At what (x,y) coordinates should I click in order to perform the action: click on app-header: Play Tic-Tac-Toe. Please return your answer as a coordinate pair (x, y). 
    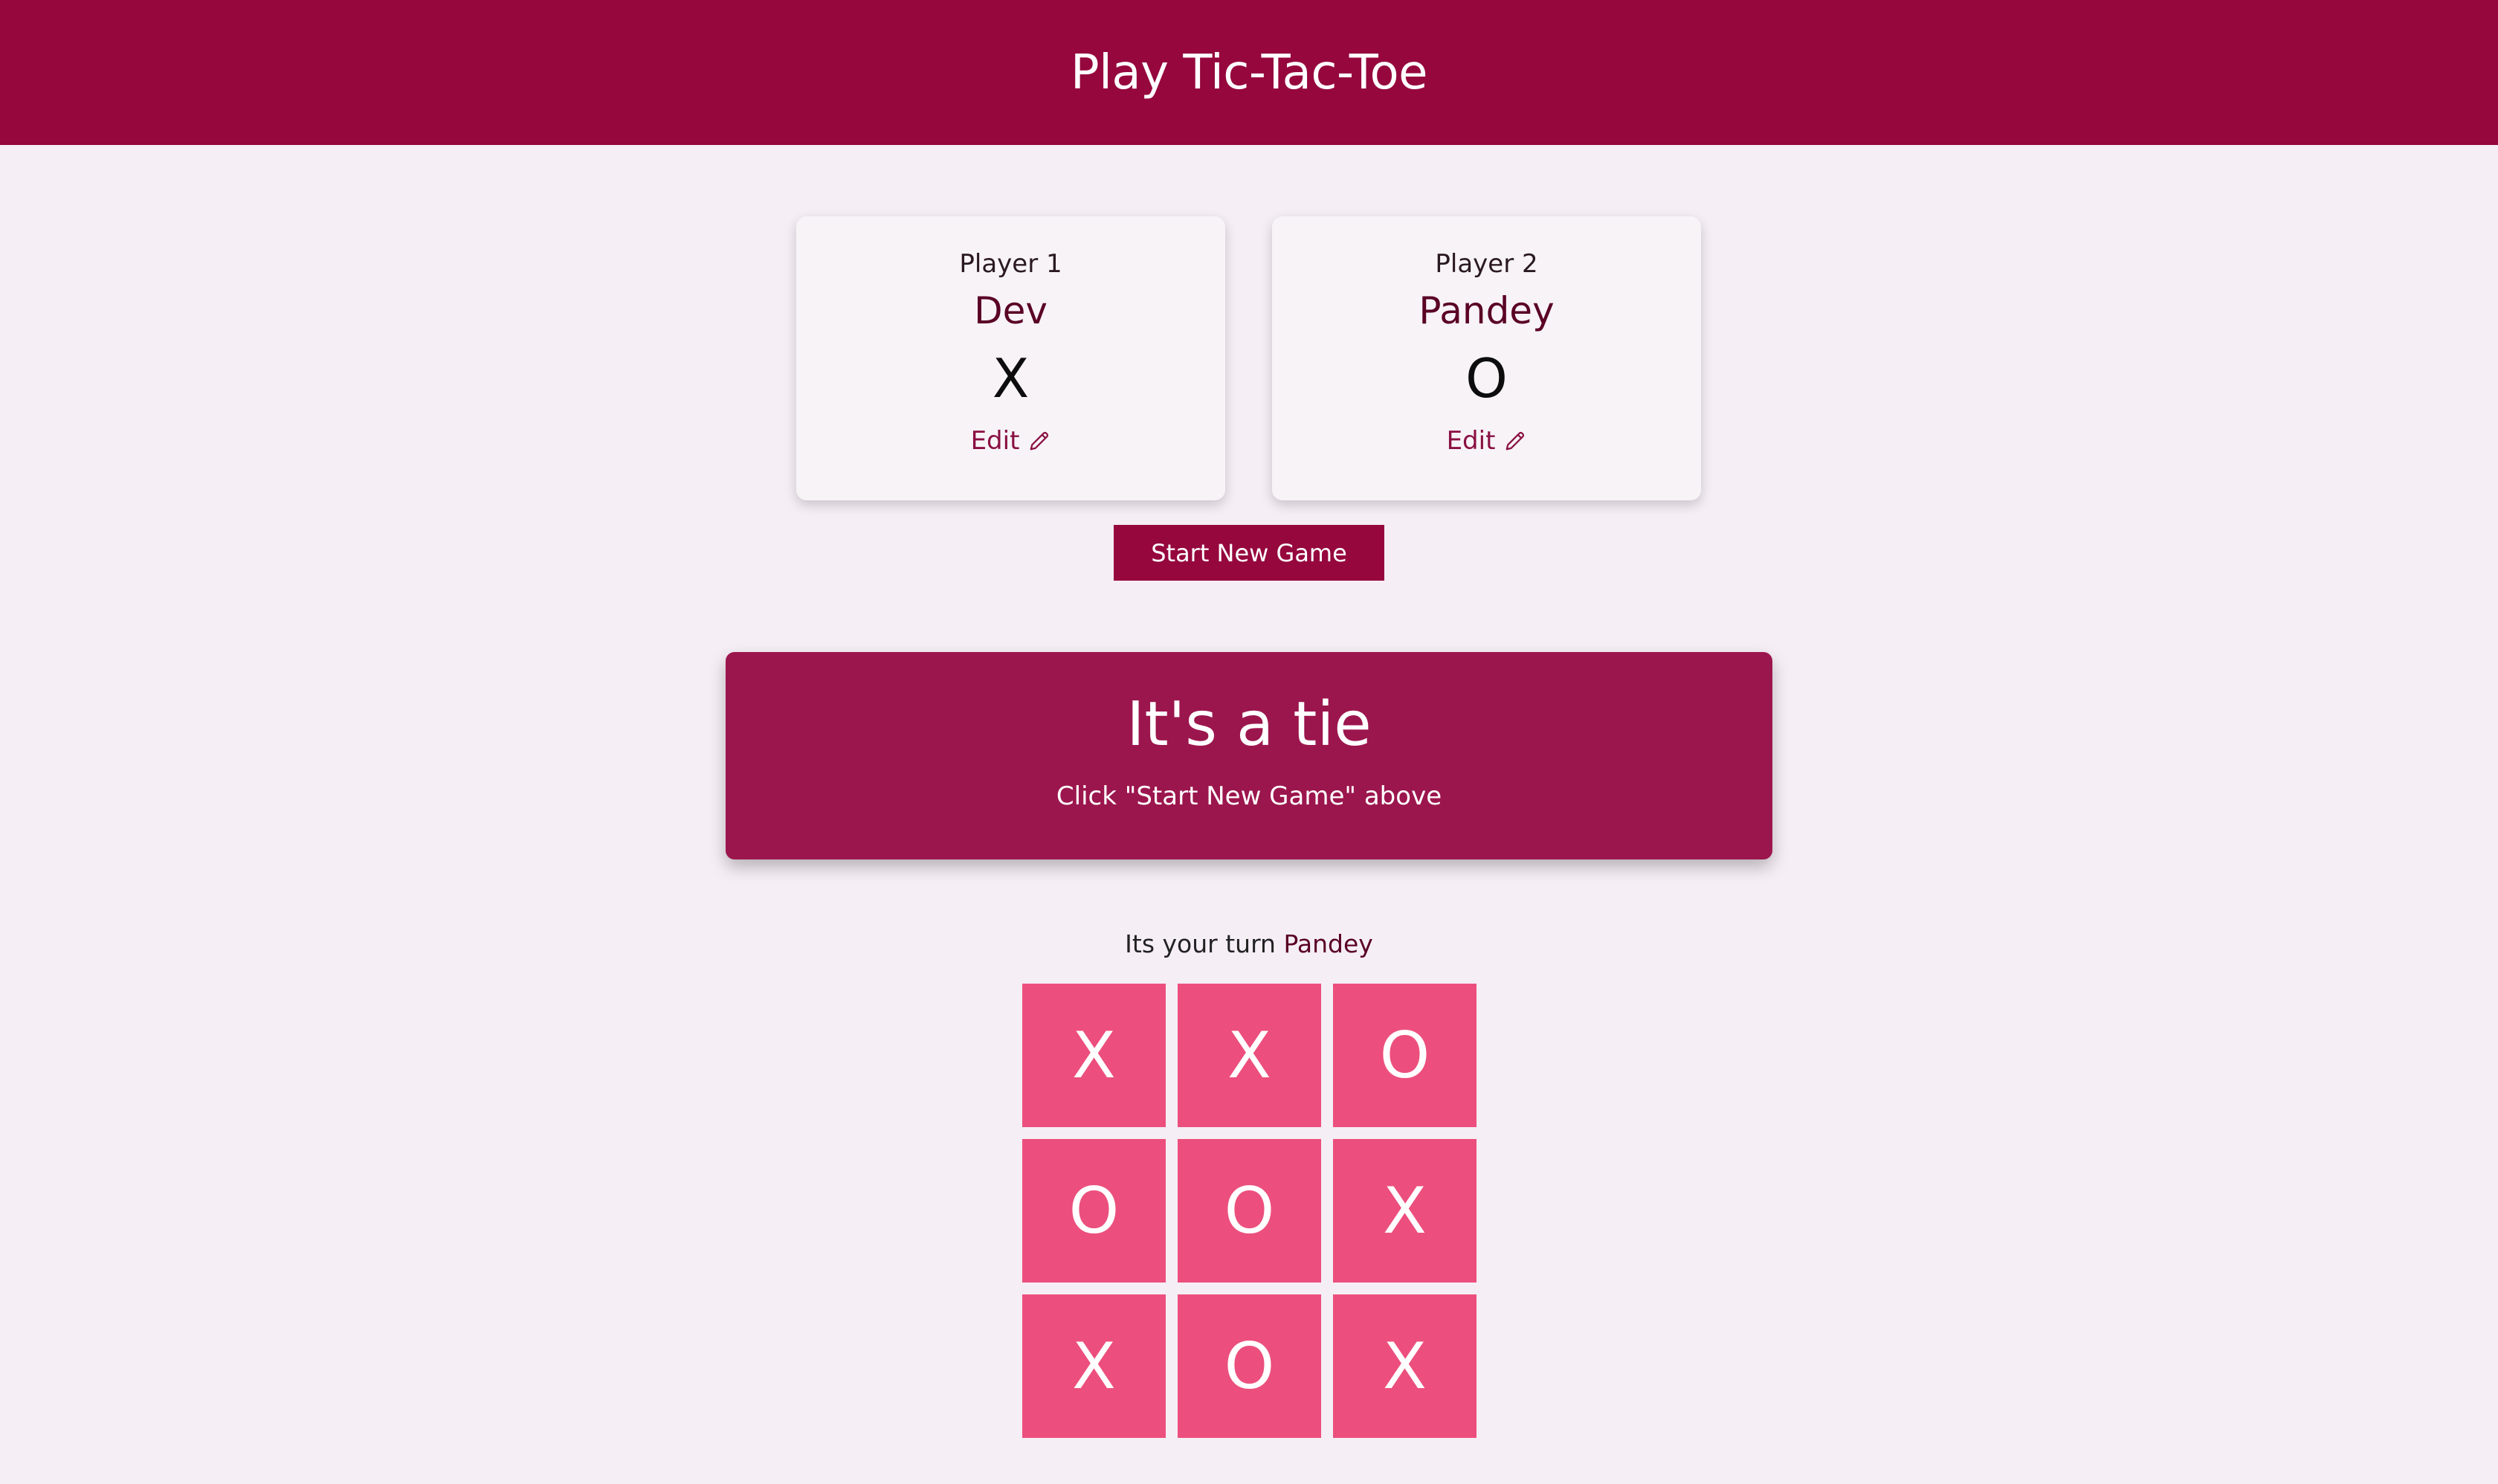
    Looking at the image, I should click on (1249, 72).